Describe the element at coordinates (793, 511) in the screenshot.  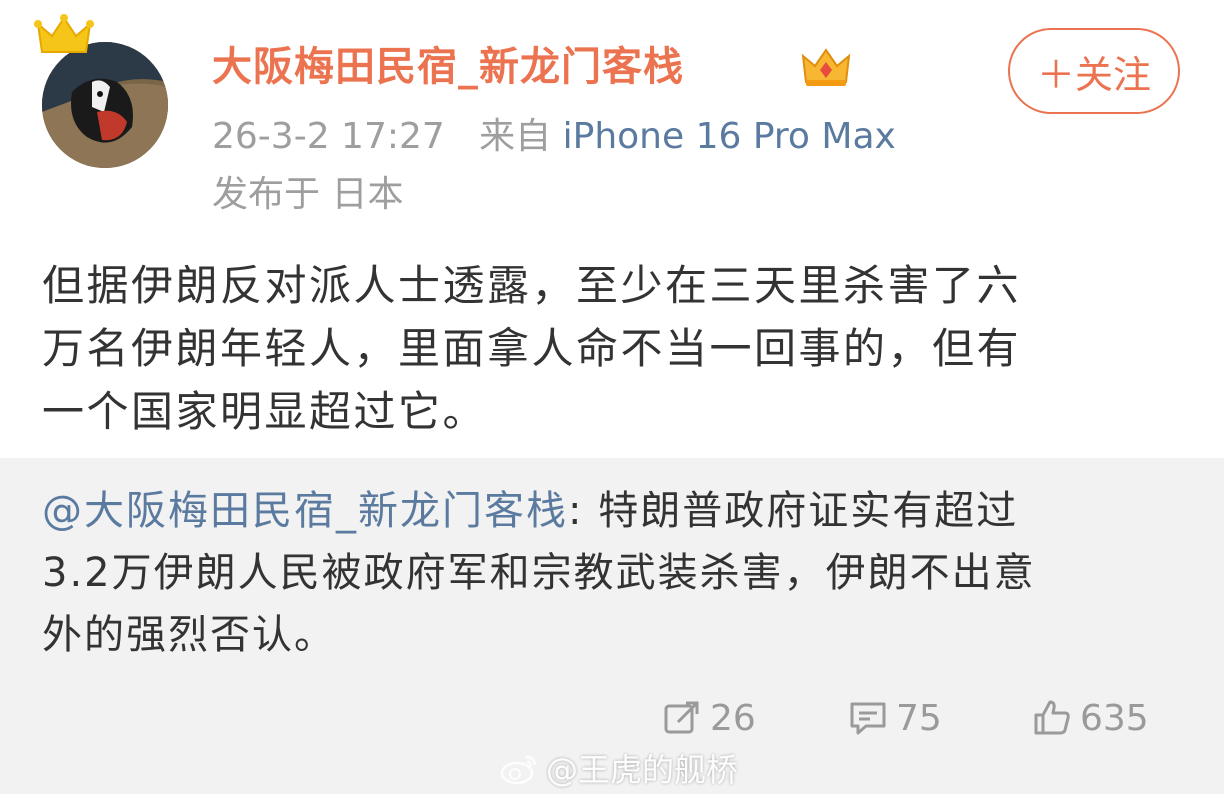
I see `repost-line-1-text: : 特朗普政府证实有超过` at that location.